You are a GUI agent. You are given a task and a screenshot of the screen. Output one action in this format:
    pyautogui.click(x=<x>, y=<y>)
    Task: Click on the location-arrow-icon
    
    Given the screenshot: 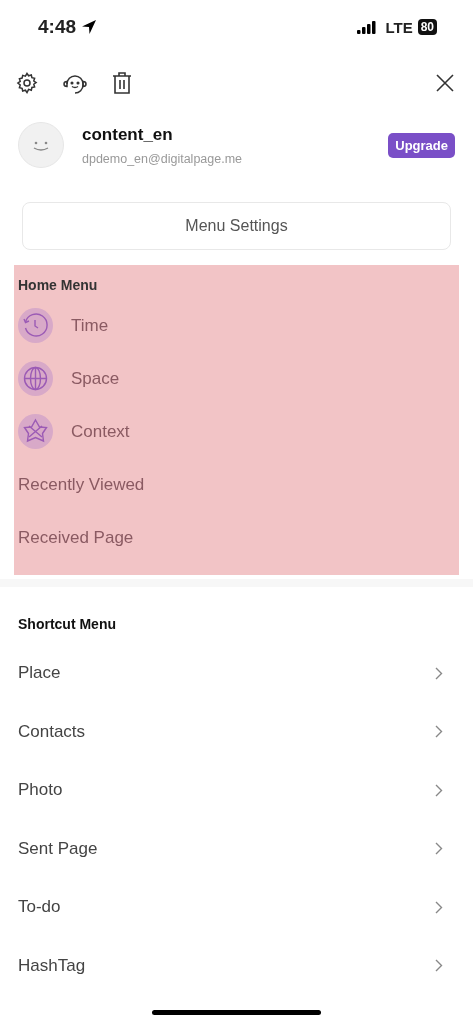 What is the action you would take?
    pyautogui.click(x=89, y=27)
    